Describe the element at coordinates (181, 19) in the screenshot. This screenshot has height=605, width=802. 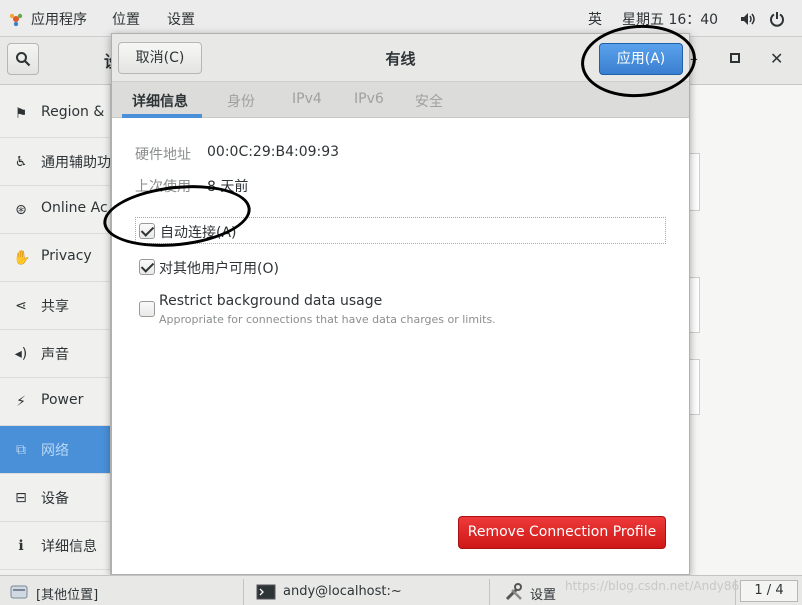
I see `settings-menu: 设置` at that location.